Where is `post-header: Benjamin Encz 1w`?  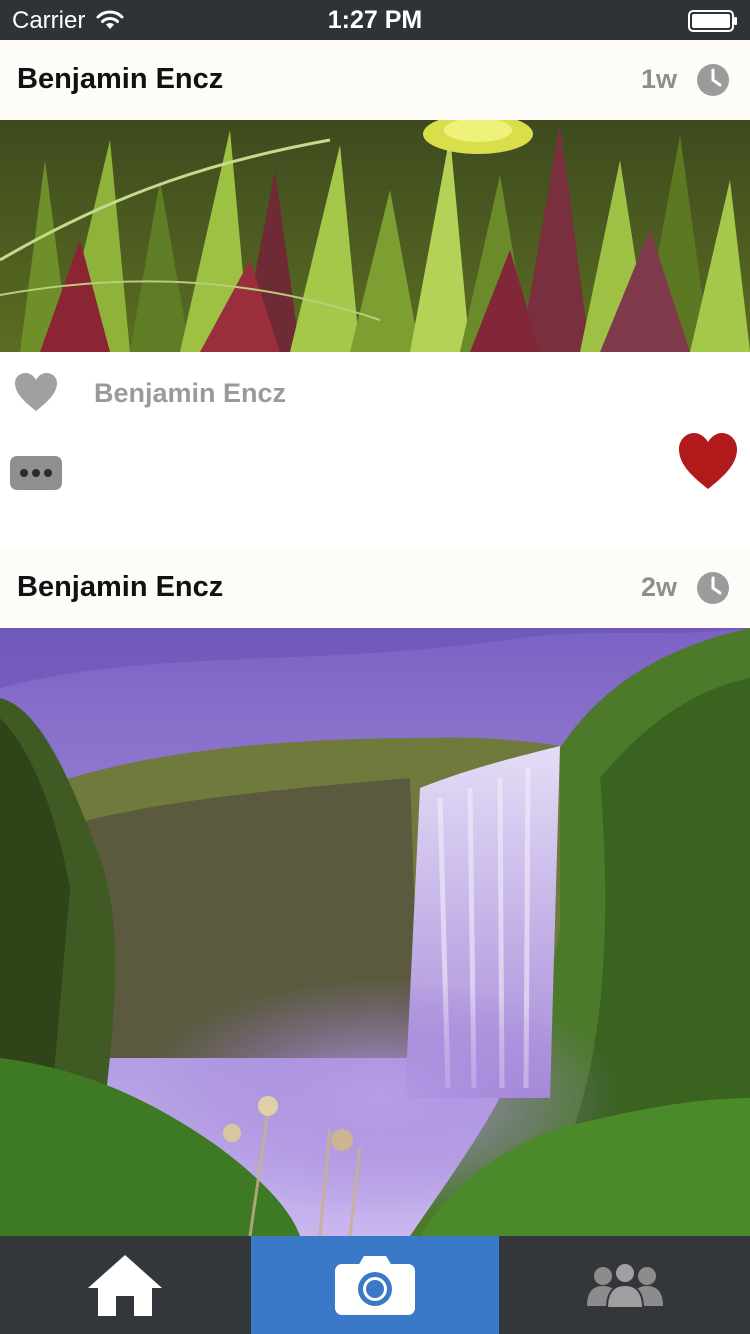
post-header: Benjamin Encz 1w is located at coordinates (375, 80).